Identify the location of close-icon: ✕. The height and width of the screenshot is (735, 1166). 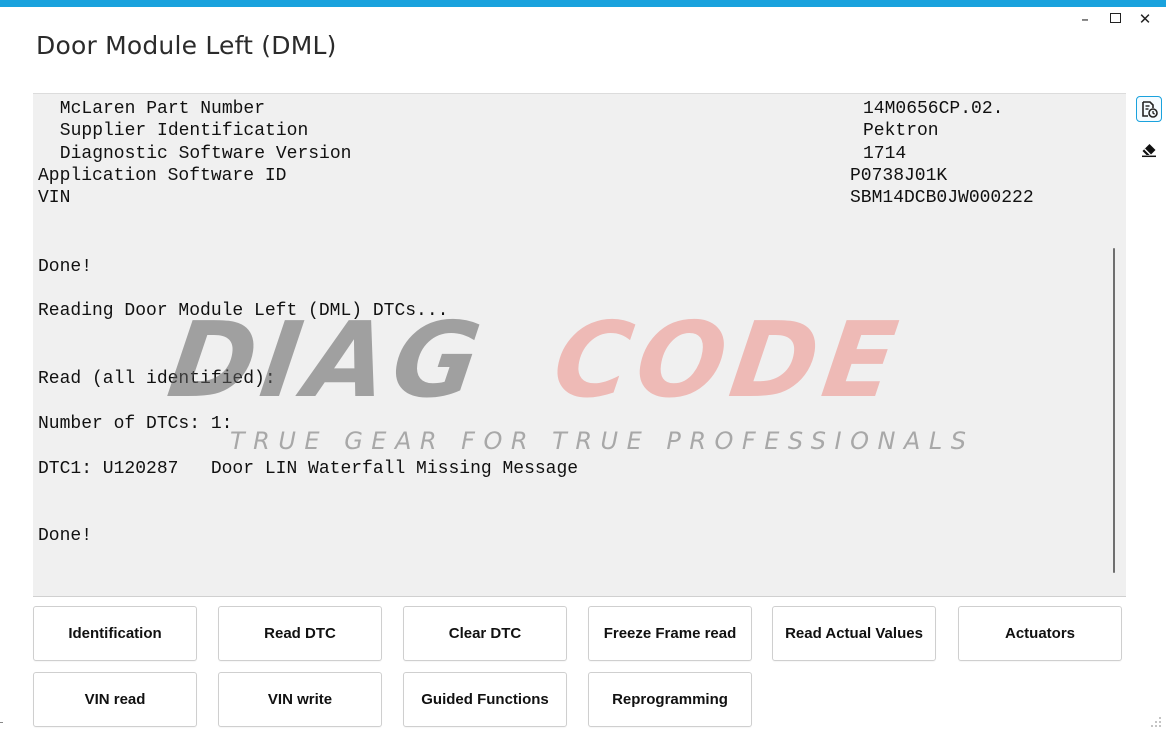
(1145, 19).